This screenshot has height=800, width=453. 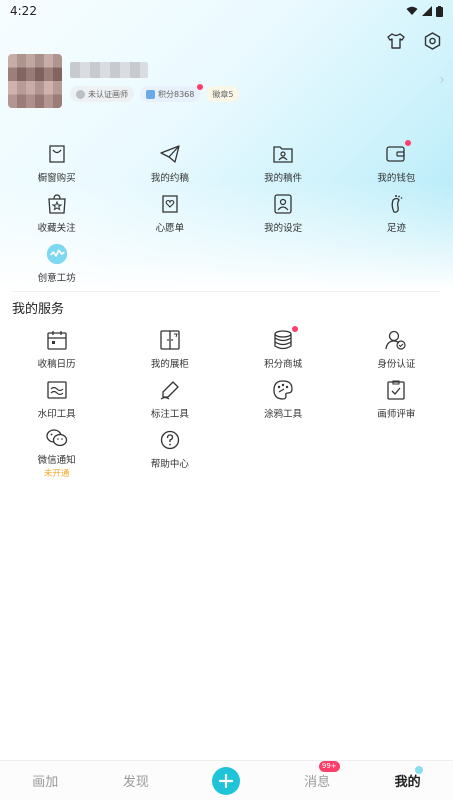 I want to click on outfit-icon, so click(x=396, y=41).